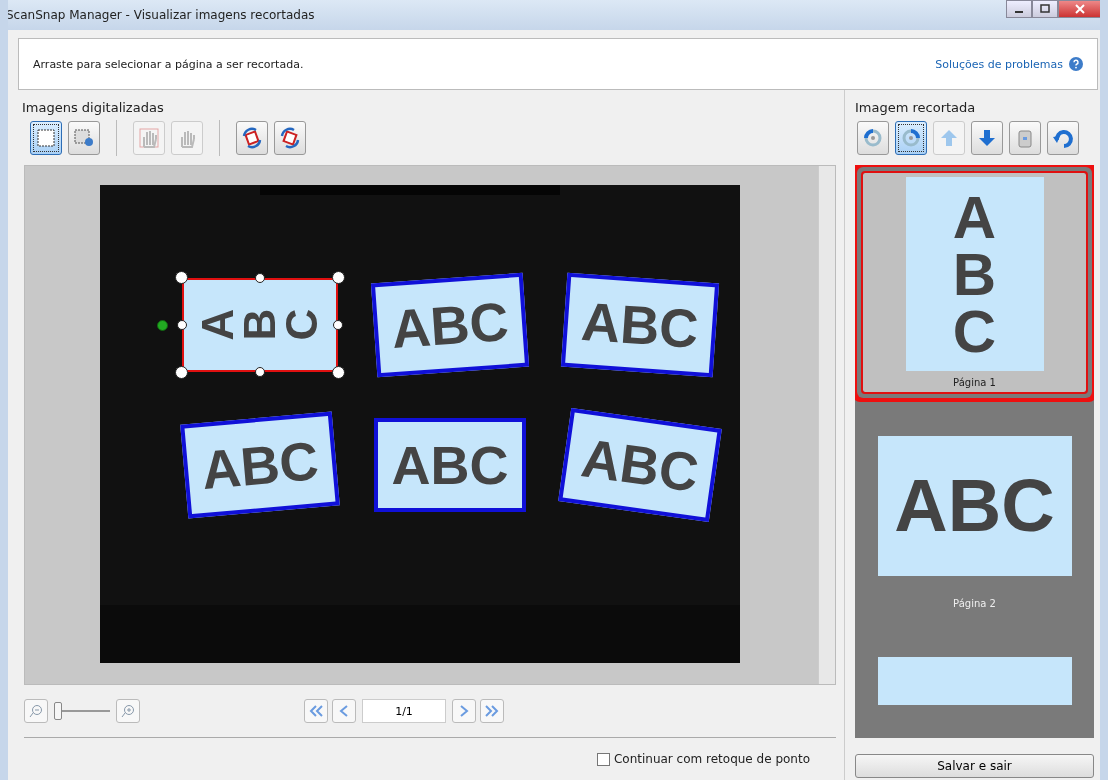 The image size is (1108, 780). I want to click on close-icon, so click(1080, 9).